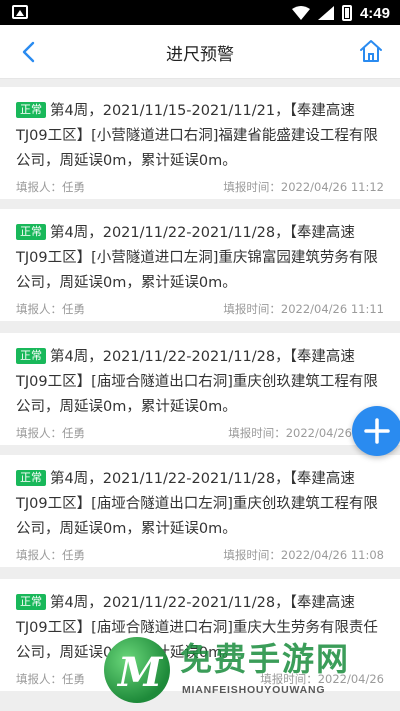  Describe the element at coordinates (20, 12) in the screenshot. I see `gallery-notification-icon` at that location.